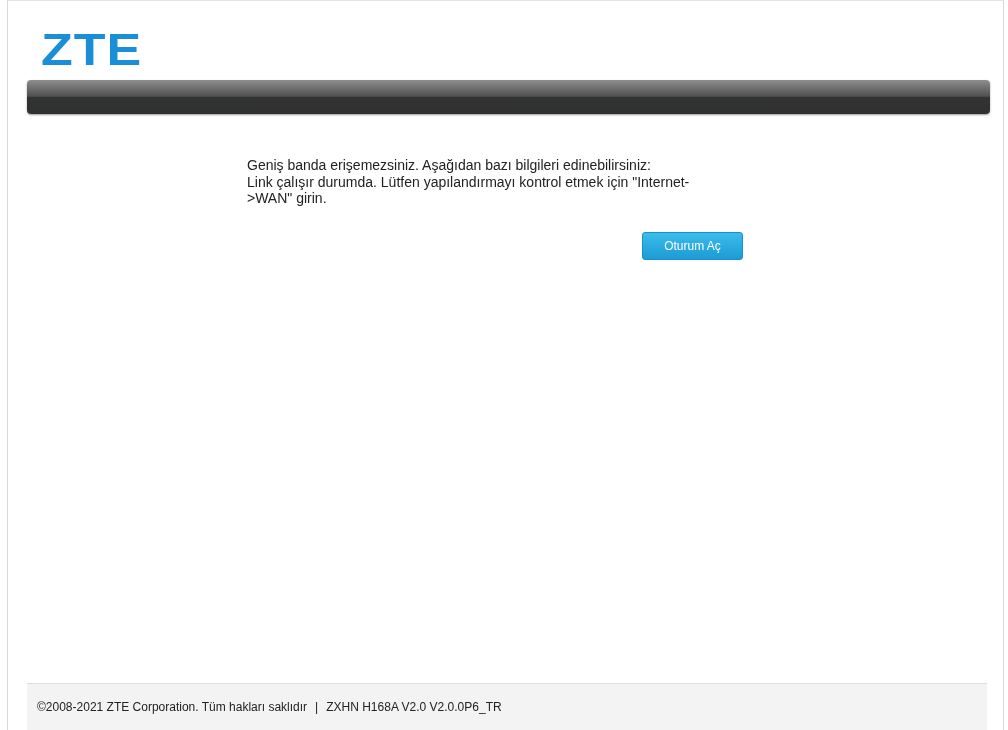 This screenshot has height=730, width=1008. I want to click on message-text: Link çalışır durumda. Lütfen yapılandırmayı kontrol etmek için "Internet->WAN" girin., so click(469, 190).